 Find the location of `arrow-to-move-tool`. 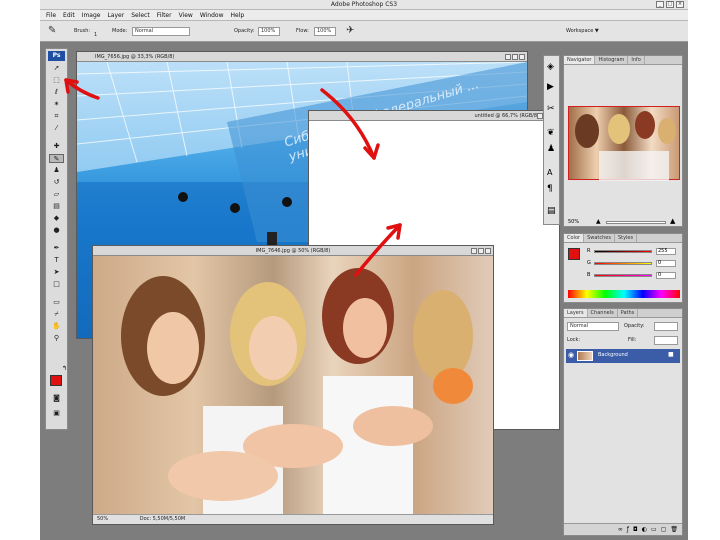

arrow-to-move-tool is located at coordinates (82, 89).